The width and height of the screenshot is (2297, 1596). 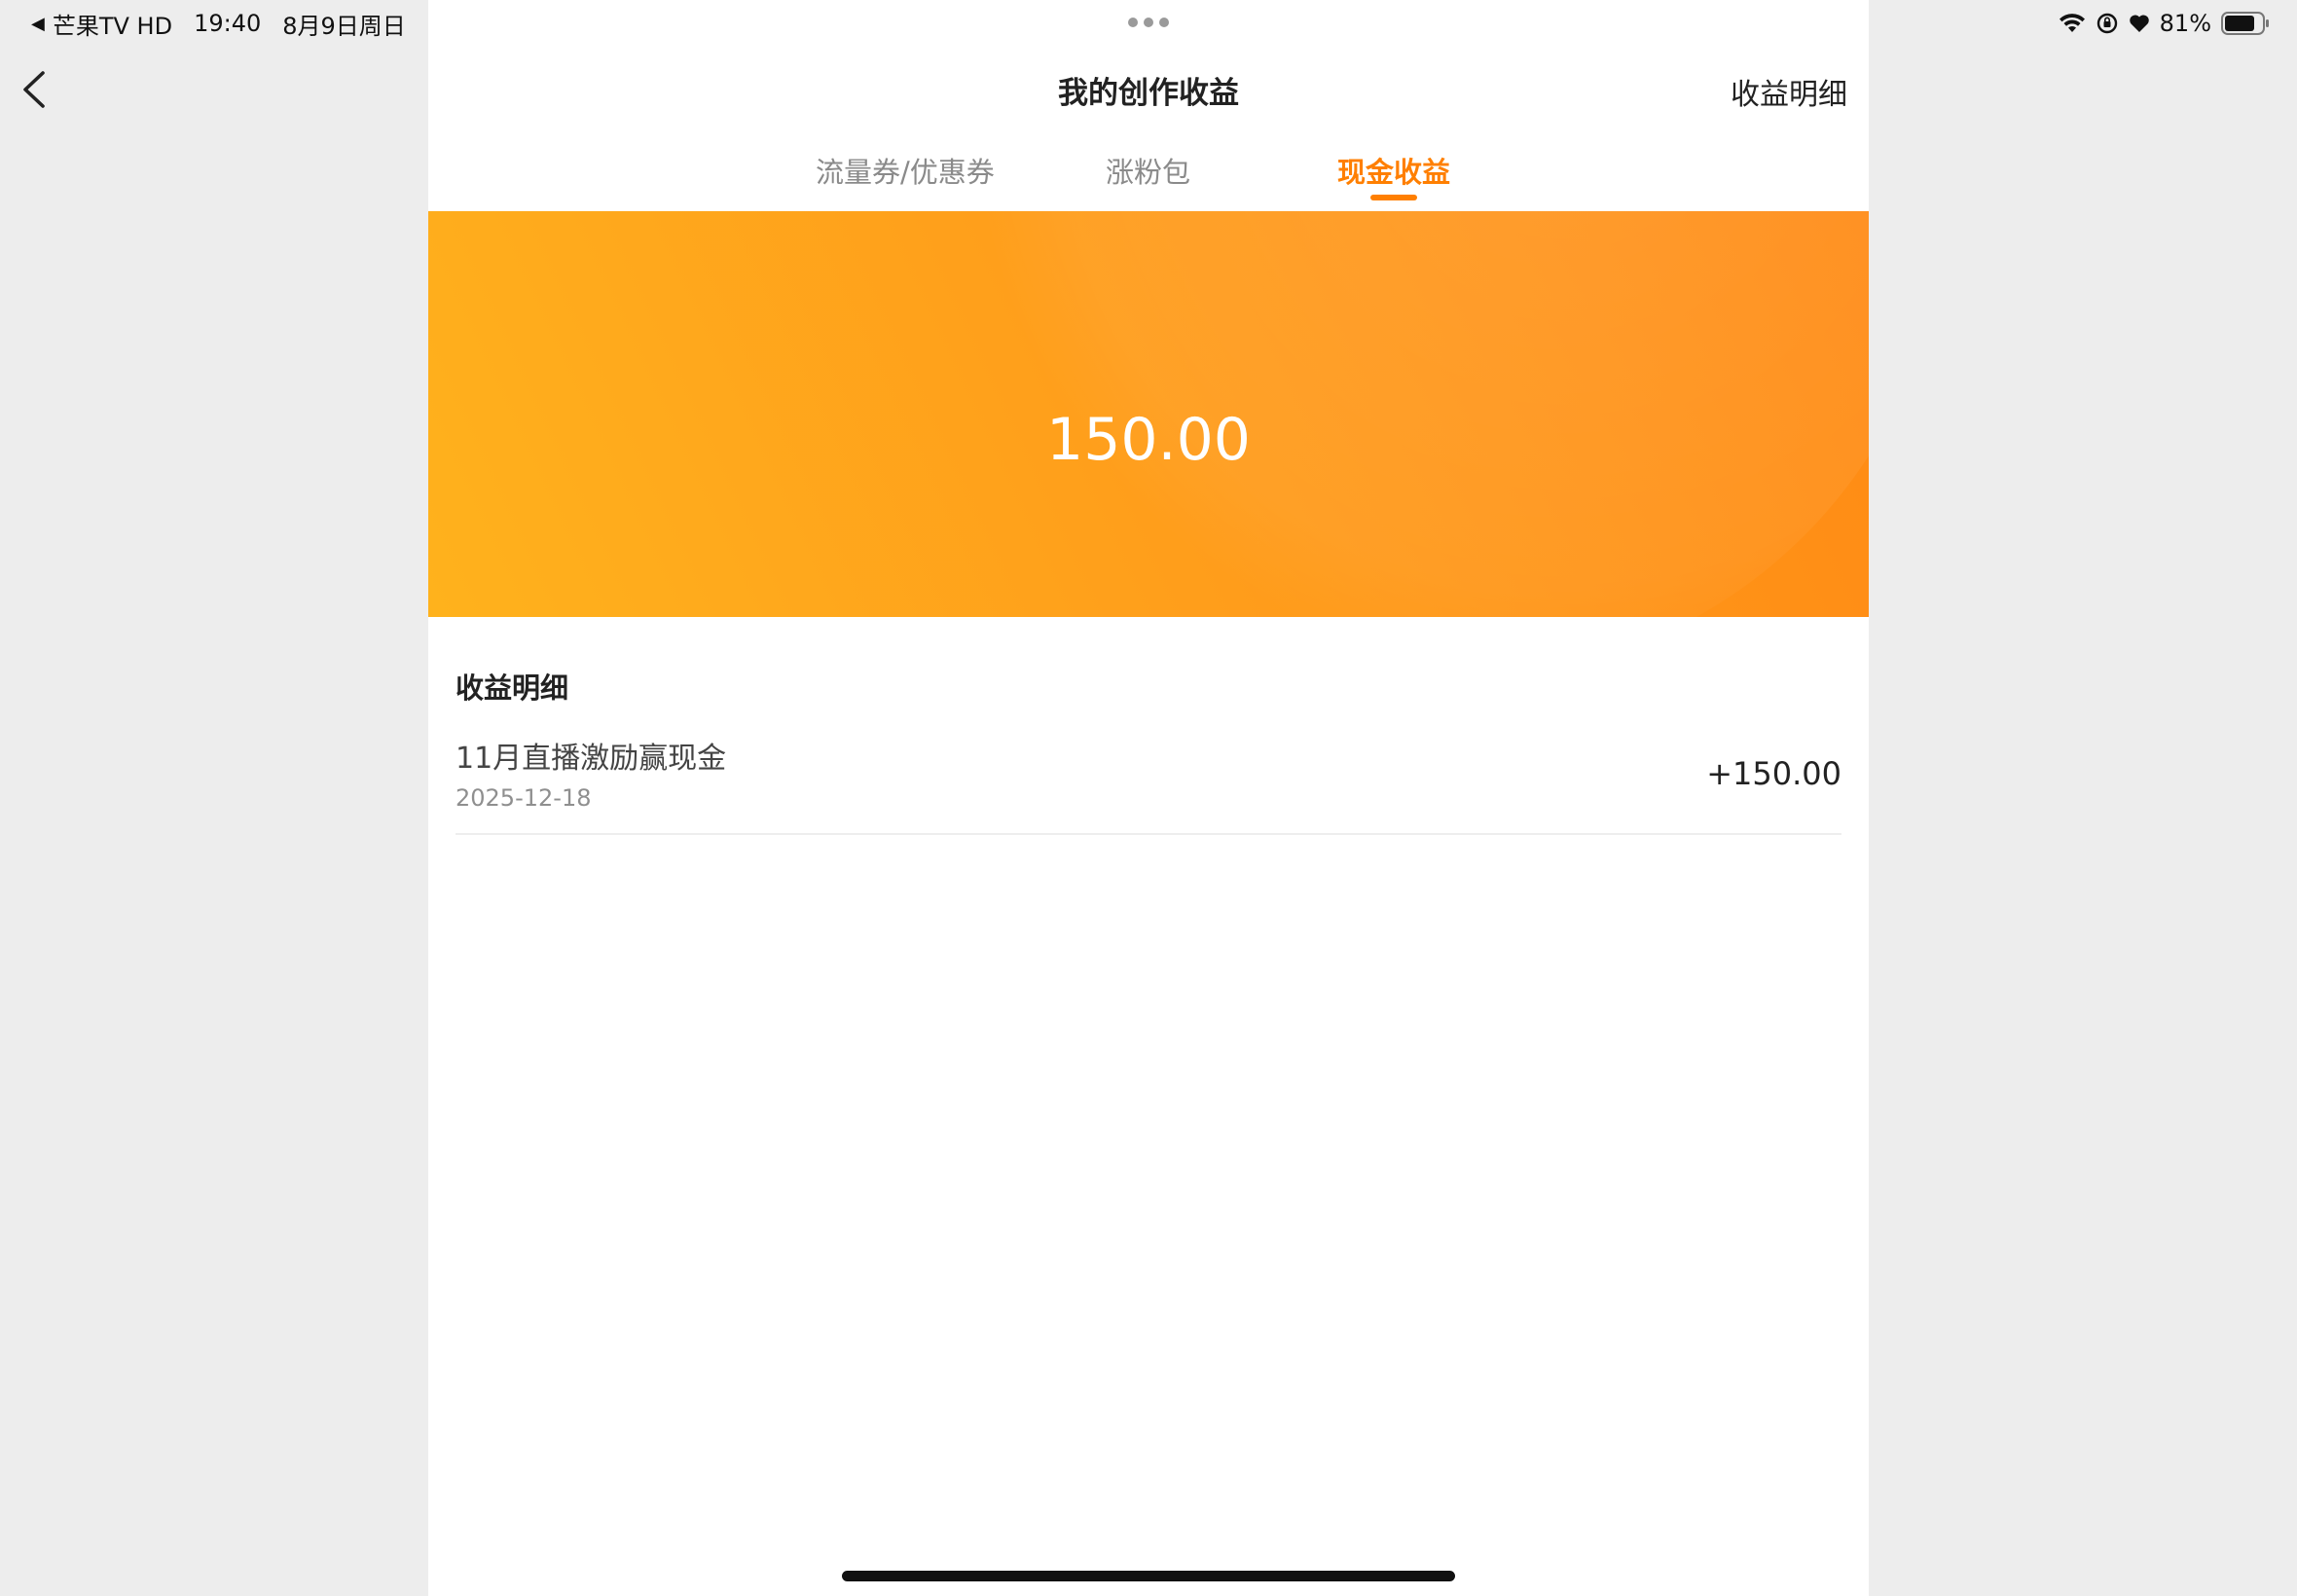 I want to click on status-bar-right: 81%, so click(x=2164, y=23).